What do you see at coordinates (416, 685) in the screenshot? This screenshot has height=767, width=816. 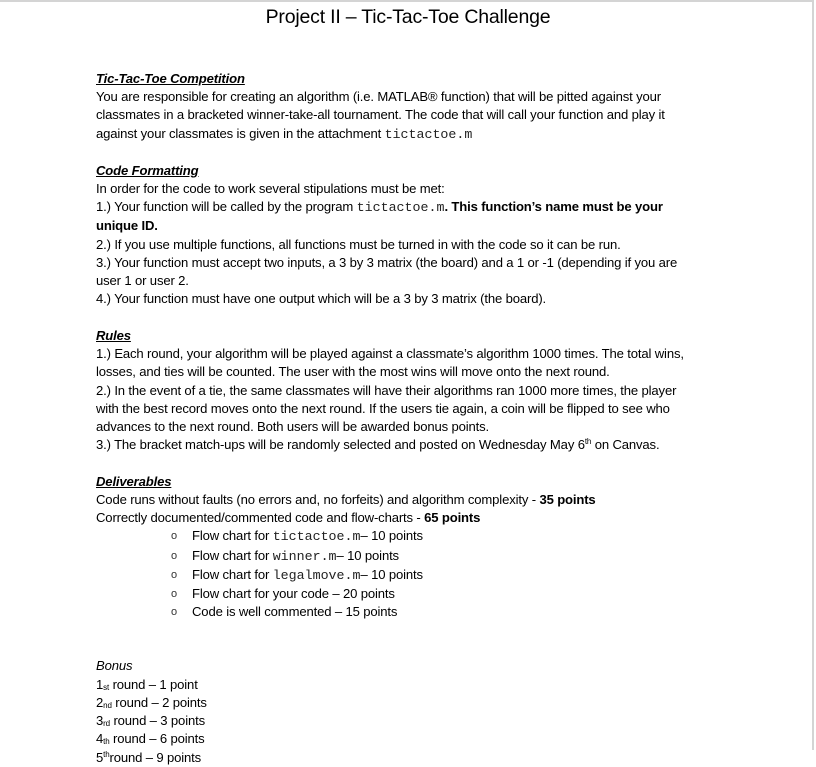 I see `bonus-round: 1st round – 1 point` at bounding box center [416, 685].